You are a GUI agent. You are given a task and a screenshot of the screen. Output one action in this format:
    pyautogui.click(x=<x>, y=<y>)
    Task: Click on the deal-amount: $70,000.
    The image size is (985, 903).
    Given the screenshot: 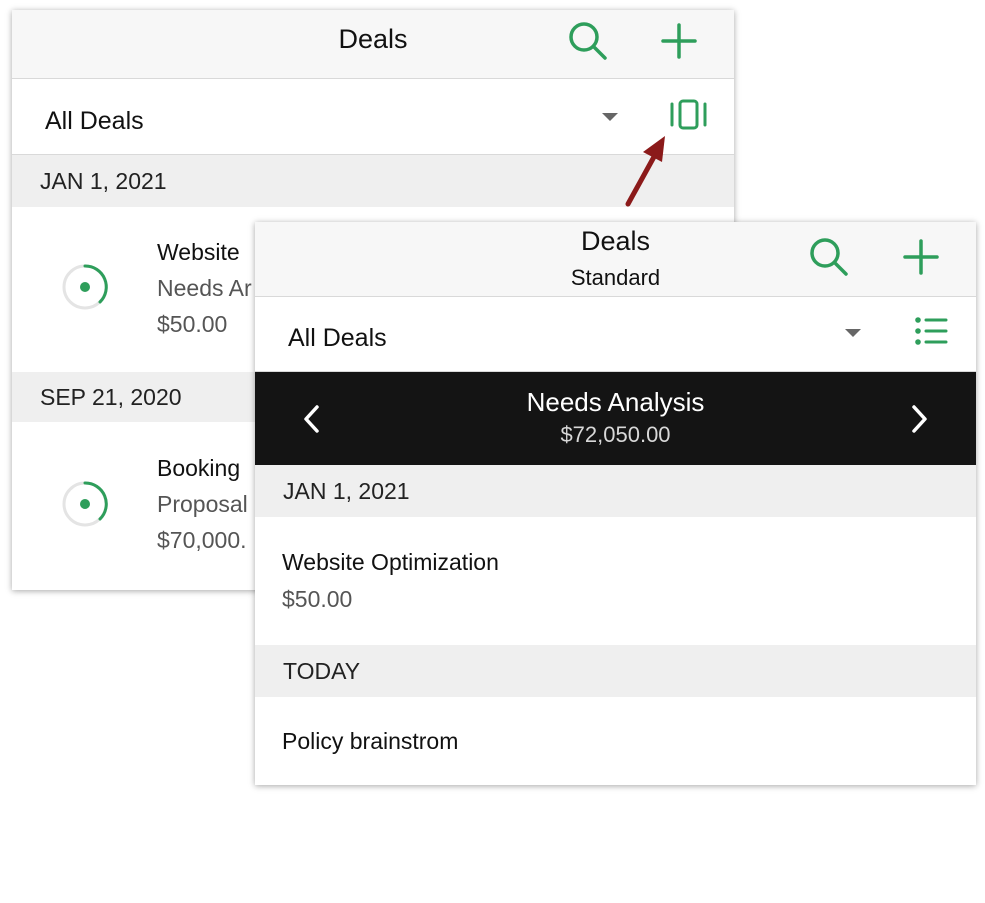 What is the action you would take?
    pyautogui.click(x=202, y=540)
    